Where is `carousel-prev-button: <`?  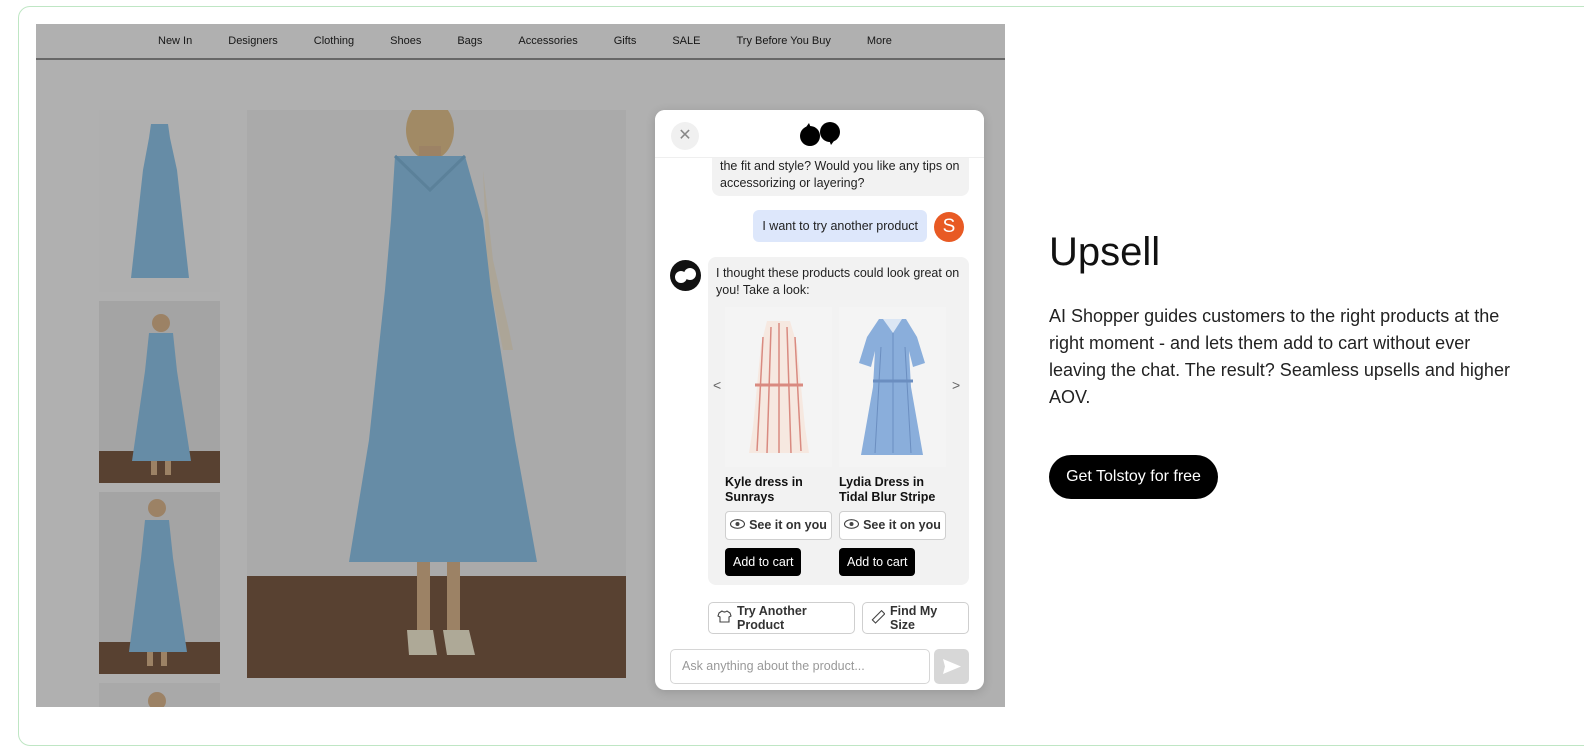 carousel-prev-button: < is located at coordinates (717, 385).